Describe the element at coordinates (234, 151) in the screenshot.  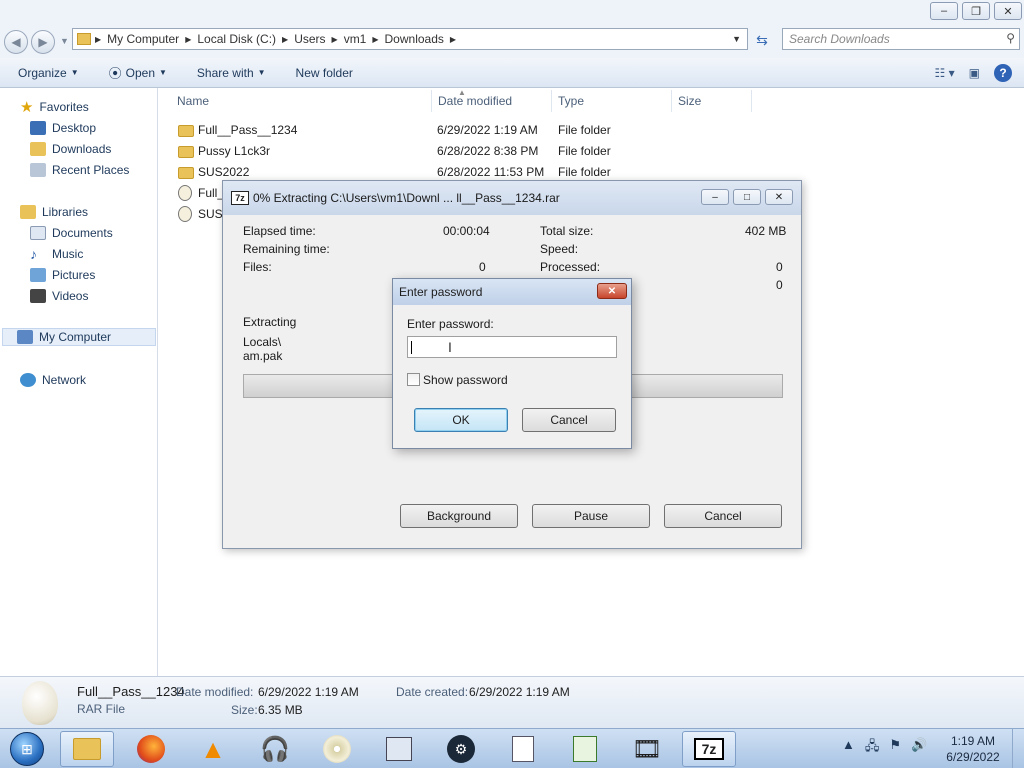
I see `file-name: Pussy L1ck3r` at that location.